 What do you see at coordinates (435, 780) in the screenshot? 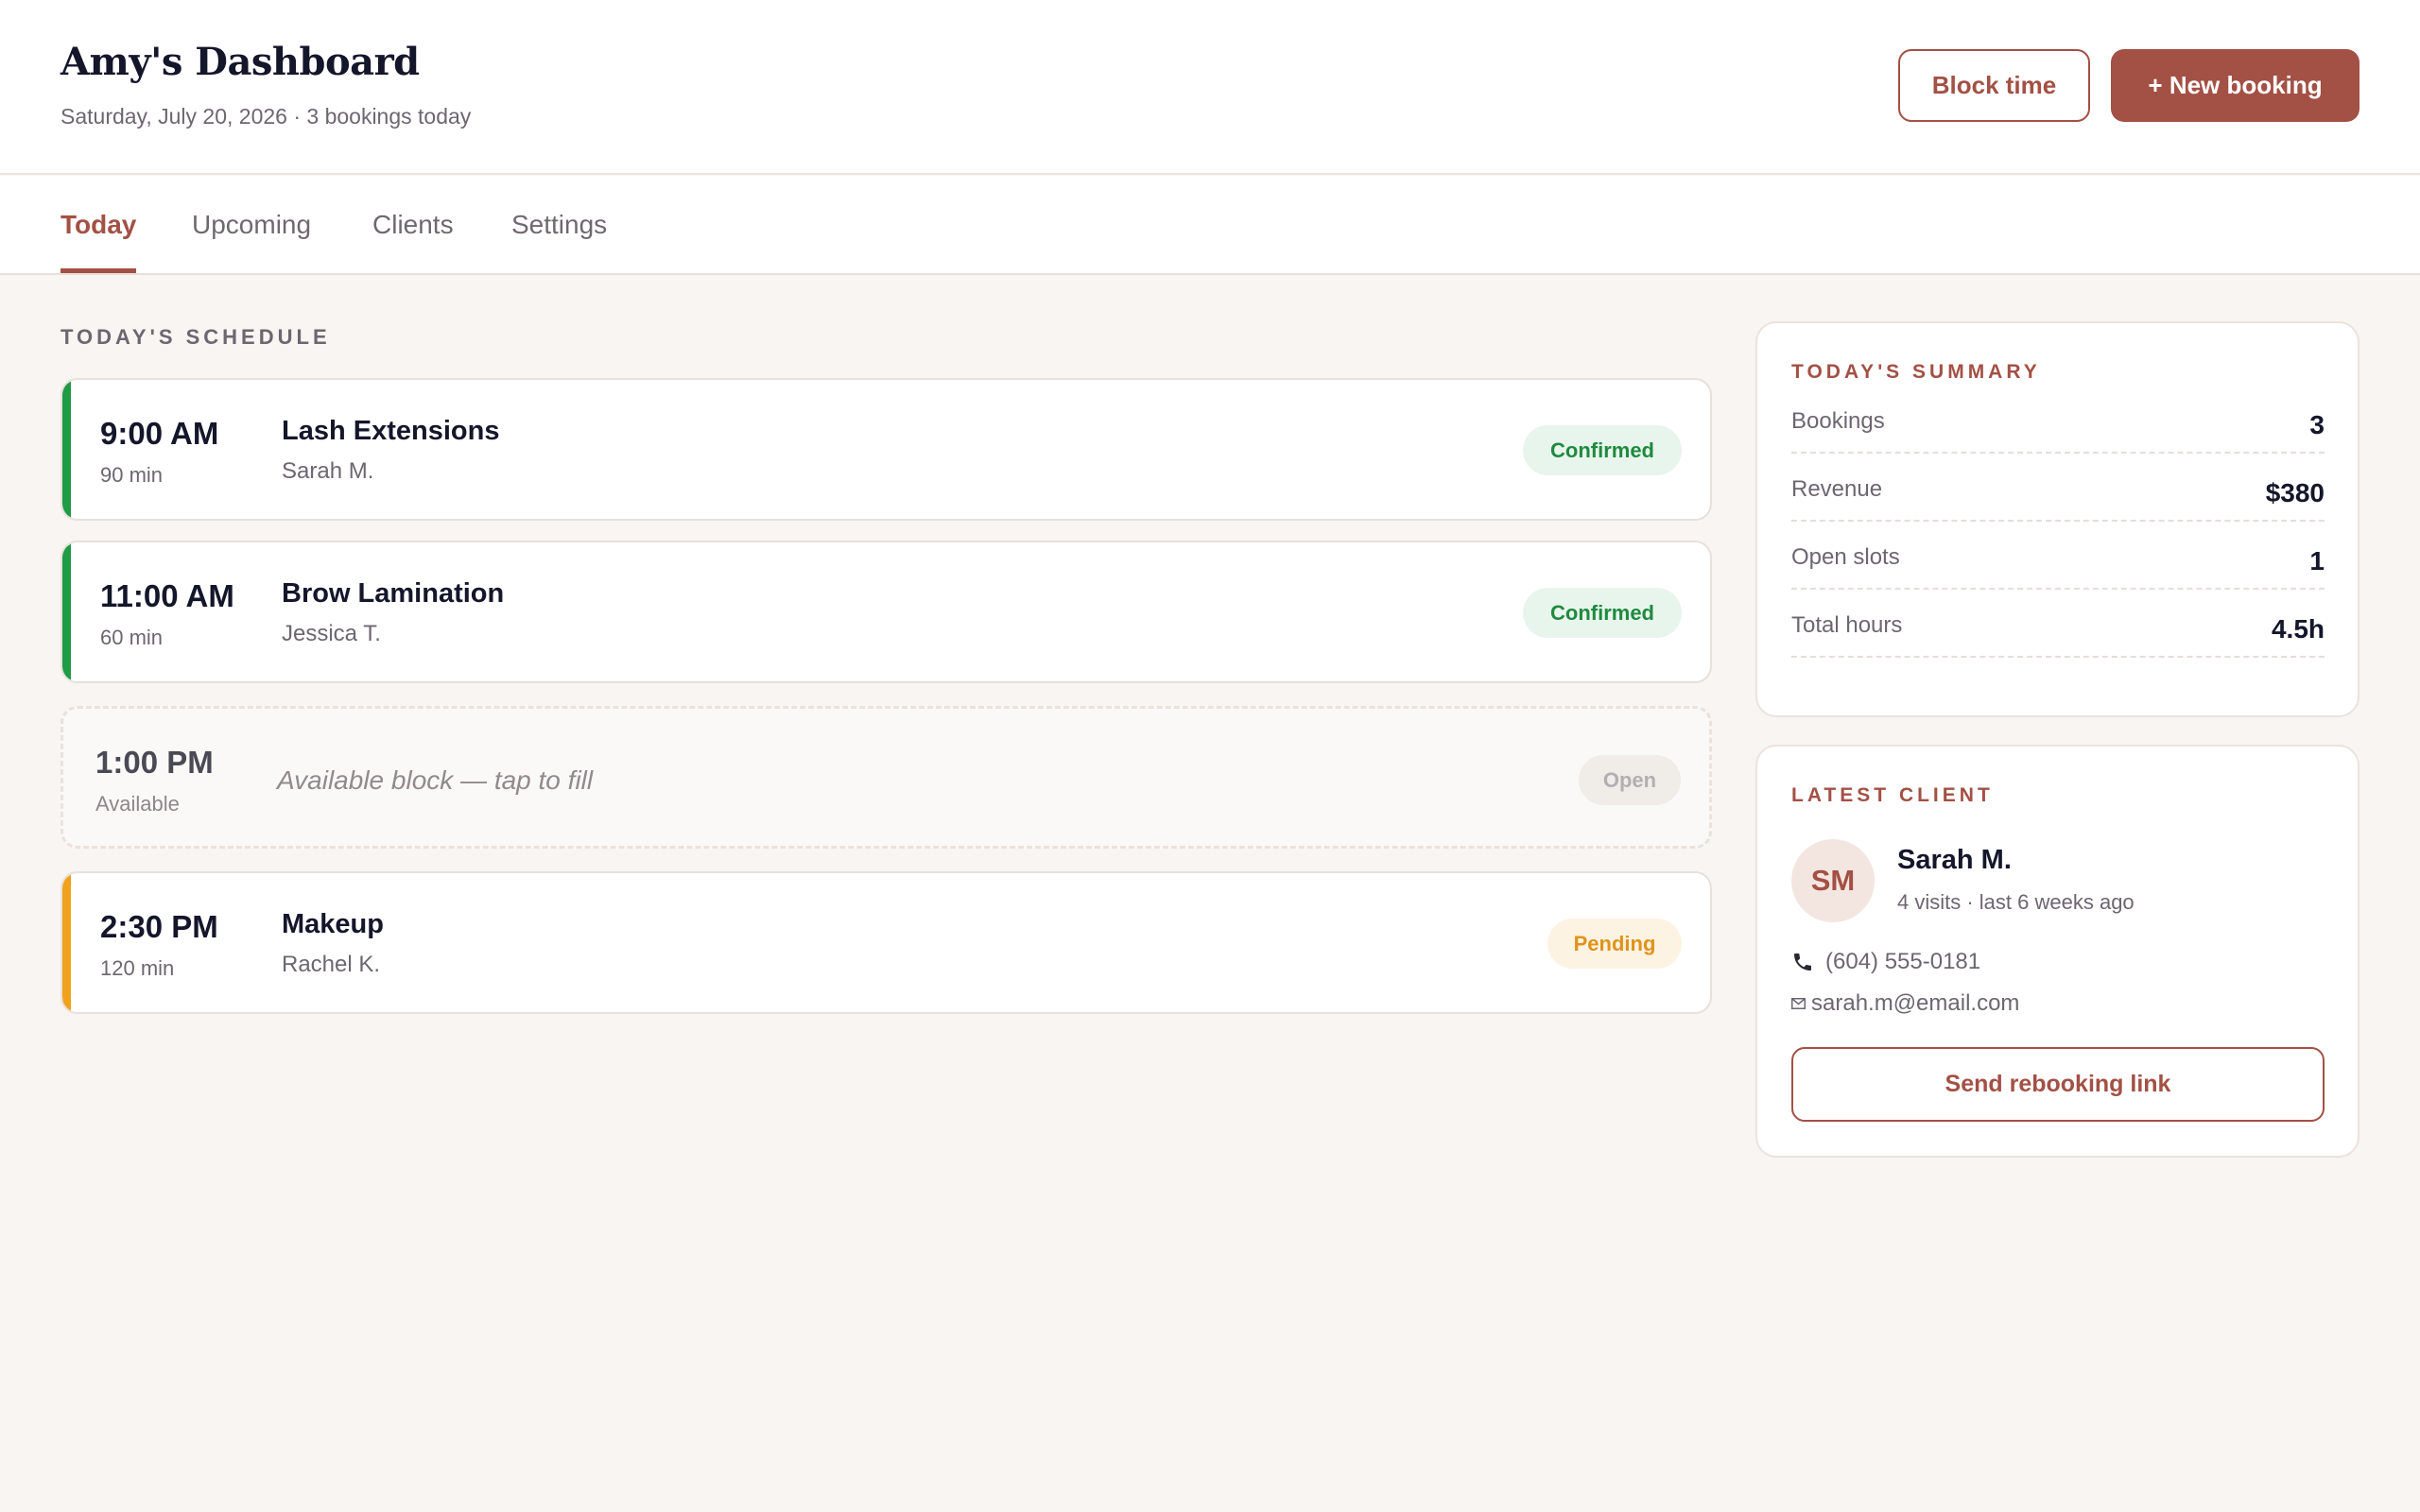
I see `open-slot-note: Available block — tap to fill` at bounding box center [435, 780].